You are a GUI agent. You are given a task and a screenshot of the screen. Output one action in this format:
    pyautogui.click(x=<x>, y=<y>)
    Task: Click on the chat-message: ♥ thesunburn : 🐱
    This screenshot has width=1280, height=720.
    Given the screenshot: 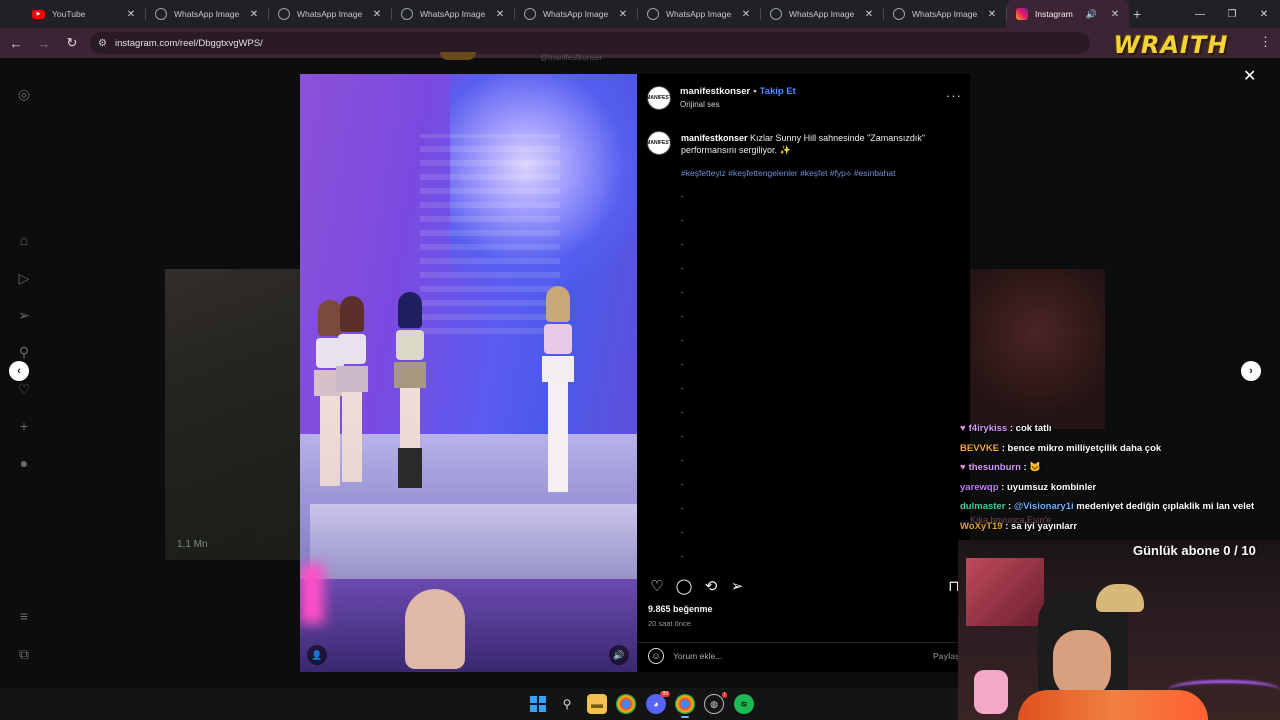 What is the action you would take?
    pyautogui.click(x=1001, y=468)
    